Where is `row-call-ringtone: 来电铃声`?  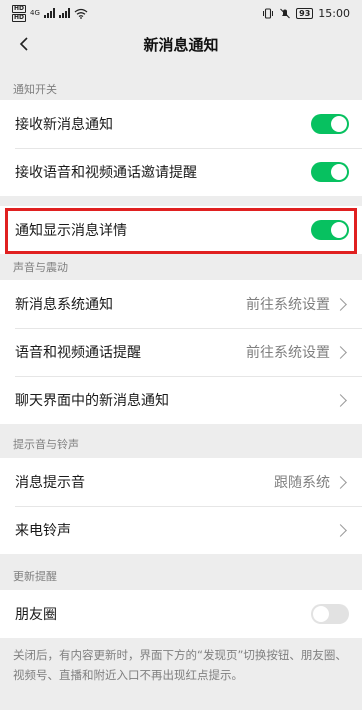 row-call-ringtone: 来电铃声 is located at coordinates (181, 530).